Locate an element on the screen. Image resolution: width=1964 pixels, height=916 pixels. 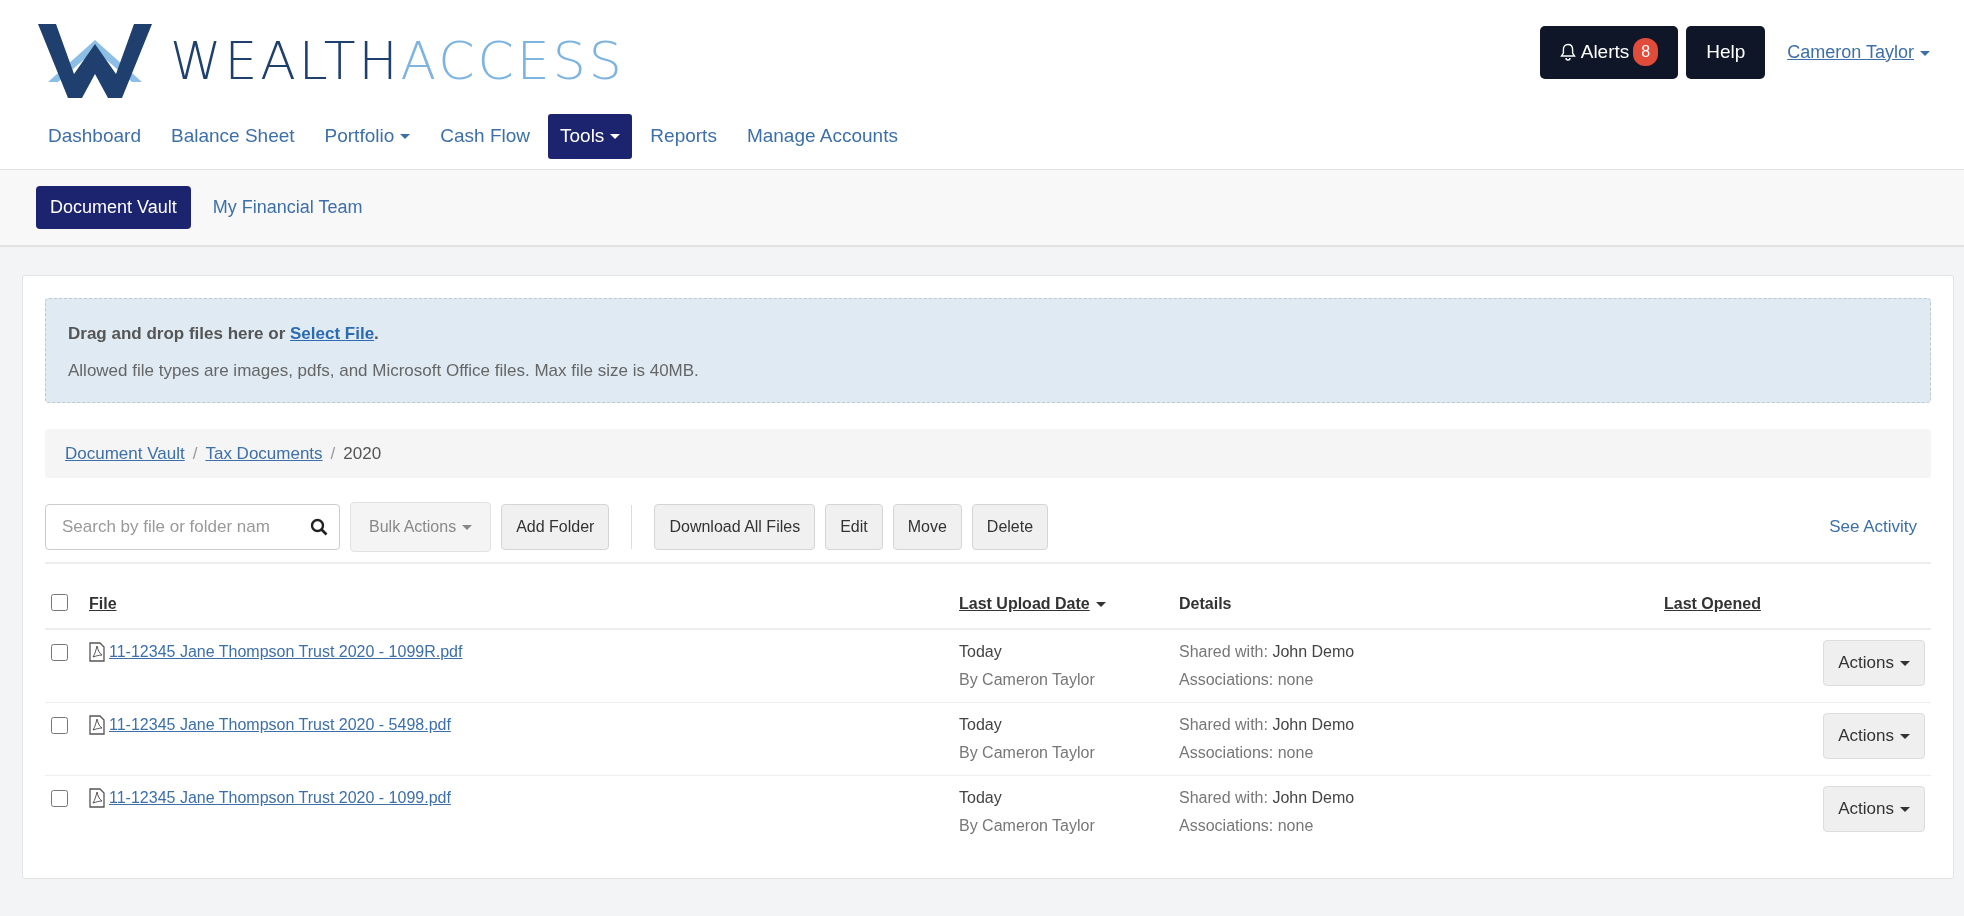
nav-tab: Reports is located at coordinates (683, 136).